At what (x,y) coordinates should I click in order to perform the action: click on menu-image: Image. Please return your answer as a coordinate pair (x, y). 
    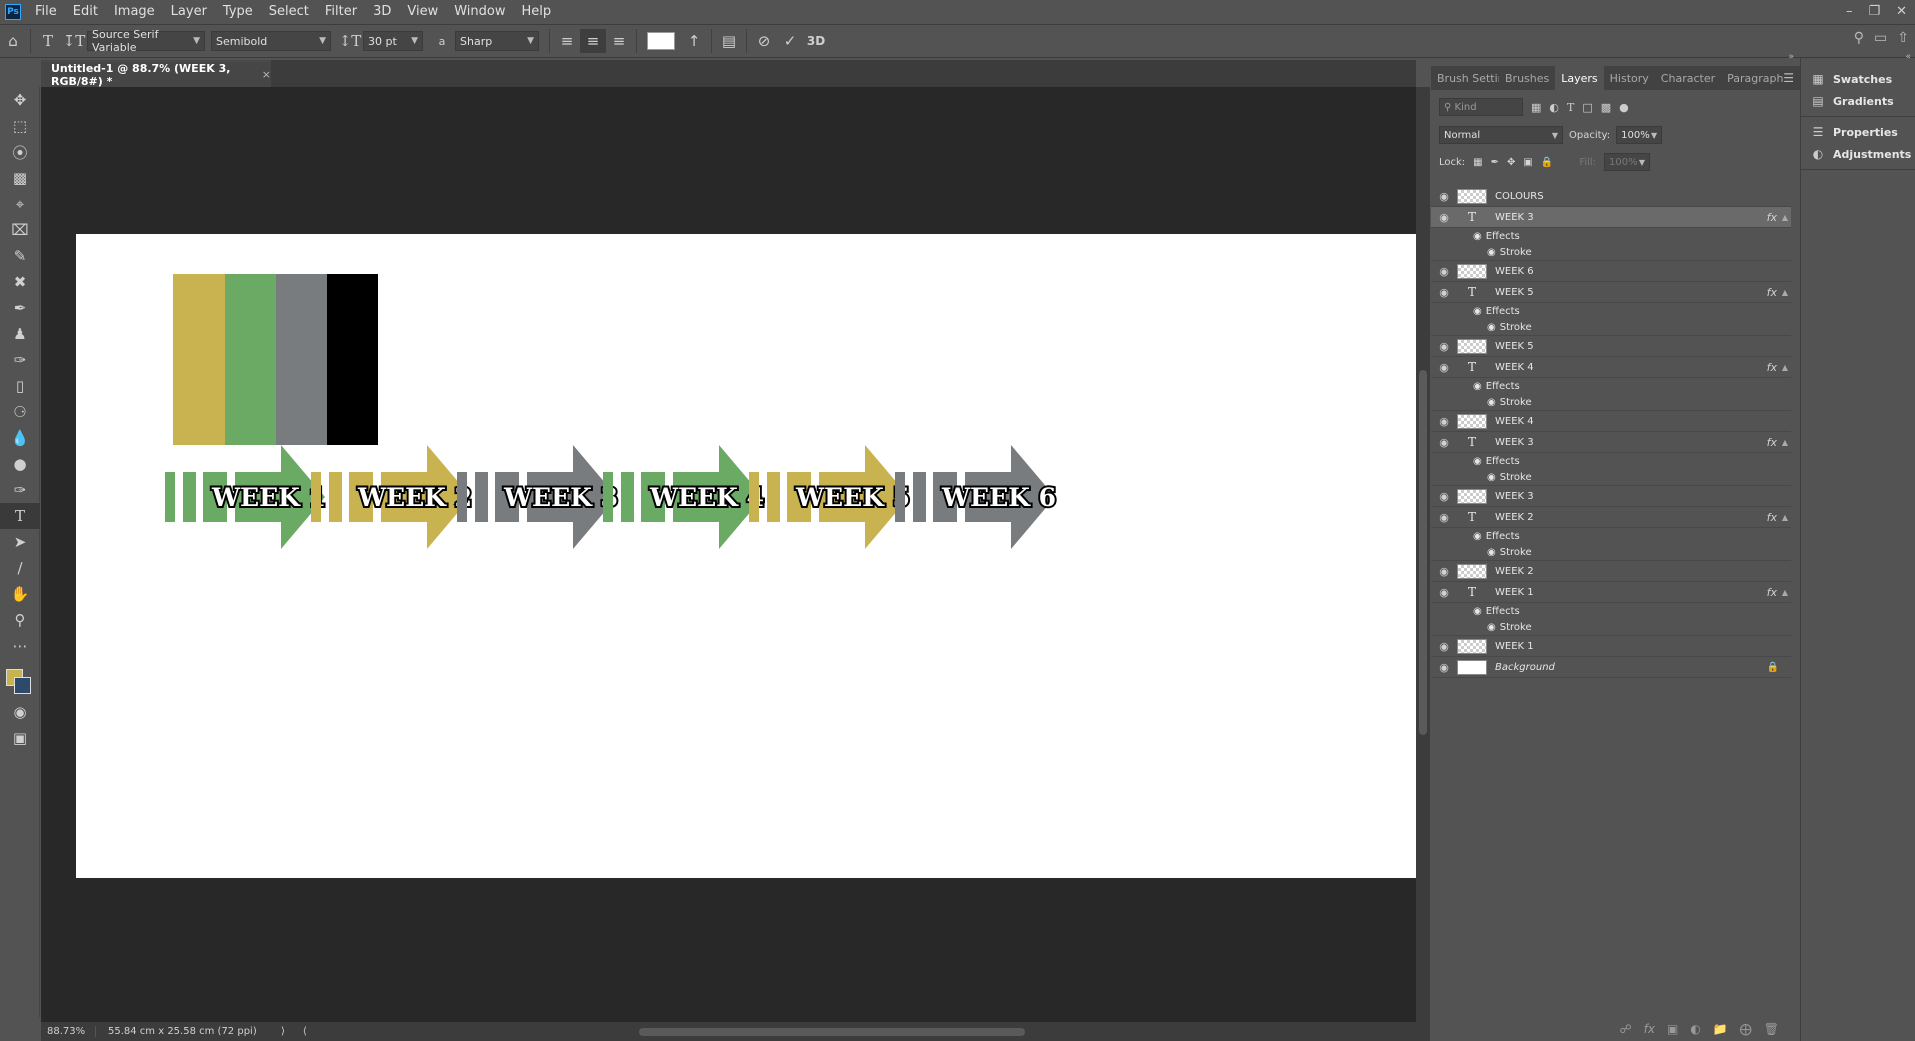
    Looking at the image, I should click on (134, 11).